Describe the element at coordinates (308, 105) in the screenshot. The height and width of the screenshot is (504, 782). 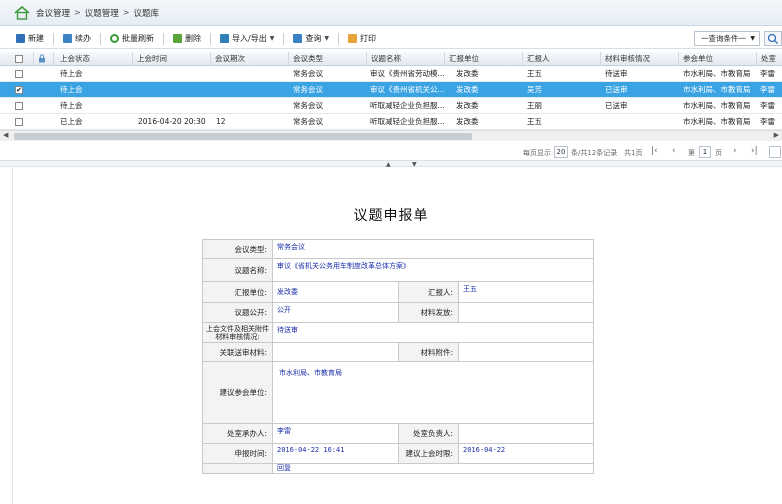
I see `type-cell: 常务会议` at that location.